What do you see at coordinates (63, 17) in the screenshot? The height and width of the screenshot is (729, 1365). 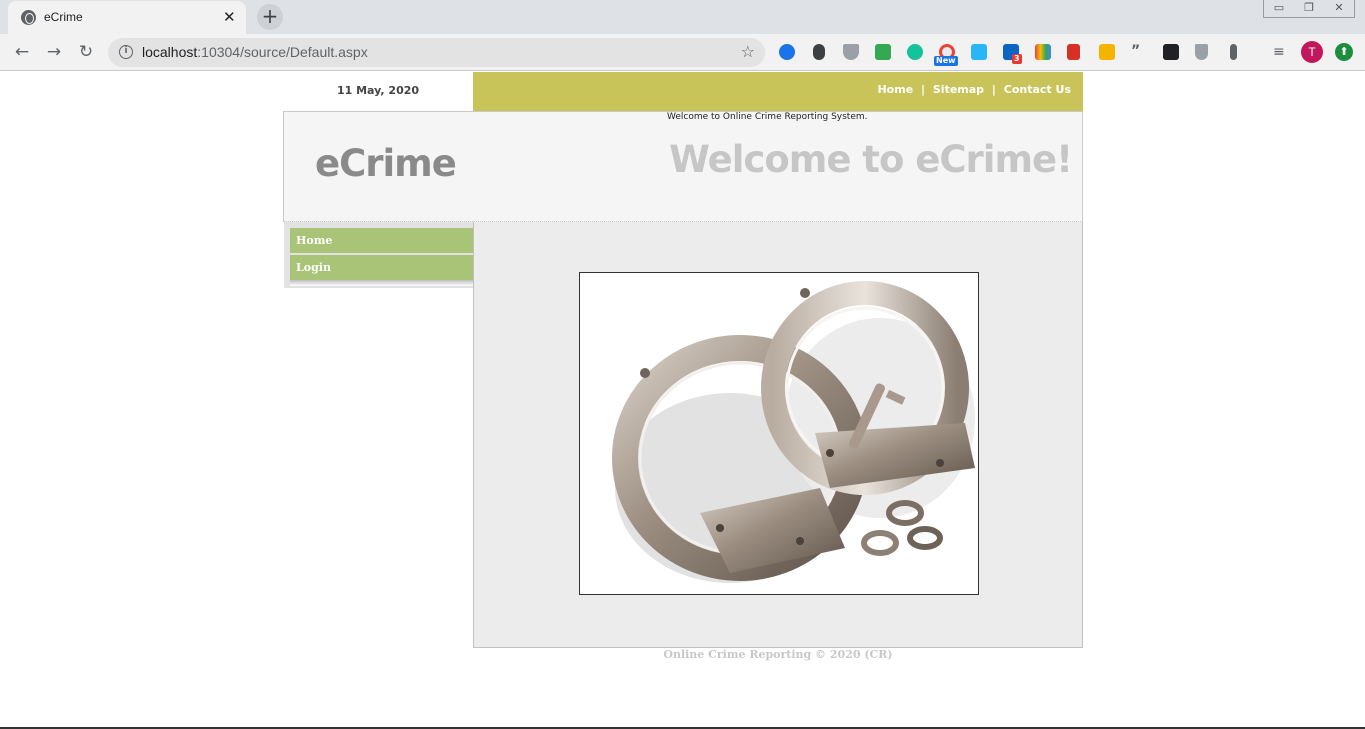 I see `tab-title: eCrime` at bounding box center [63, 17].